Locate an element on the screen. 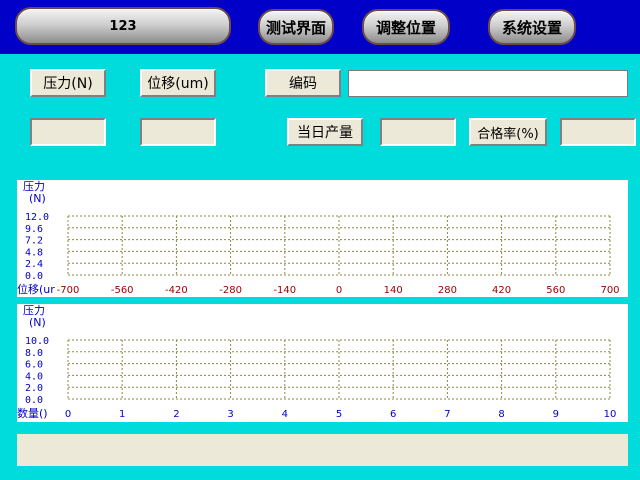  x-tick-label: 420 is located at coordinates (501, 290).